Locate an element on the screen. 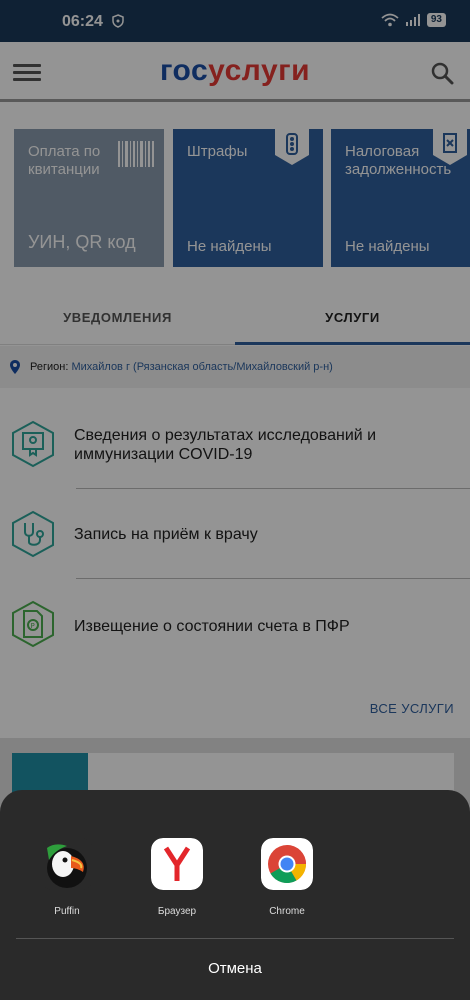 The width and height of the screenshot is (470, 1000). chrome-icon is located at coordinates (287, 864).